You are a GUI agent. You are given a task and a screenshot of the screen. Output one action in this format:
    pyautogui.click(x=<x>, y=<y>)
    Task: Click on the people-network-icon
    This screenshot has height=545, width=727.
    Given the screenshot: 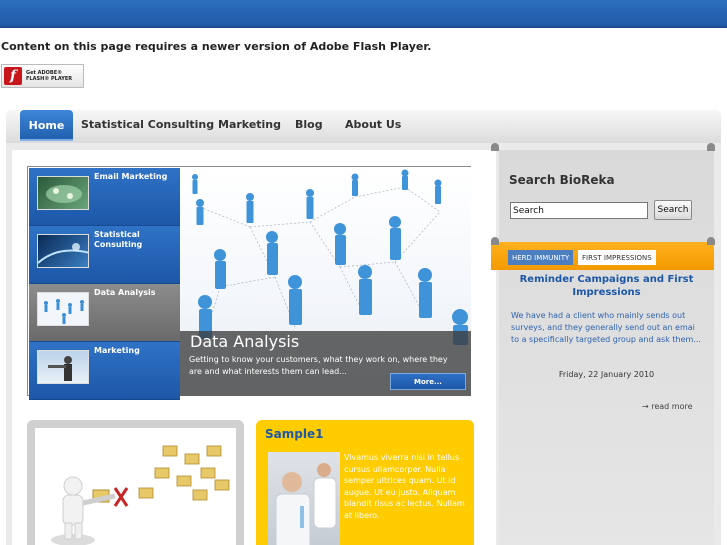 What is the action you would take?
    pyautogui.click(x=64, y=311)
    